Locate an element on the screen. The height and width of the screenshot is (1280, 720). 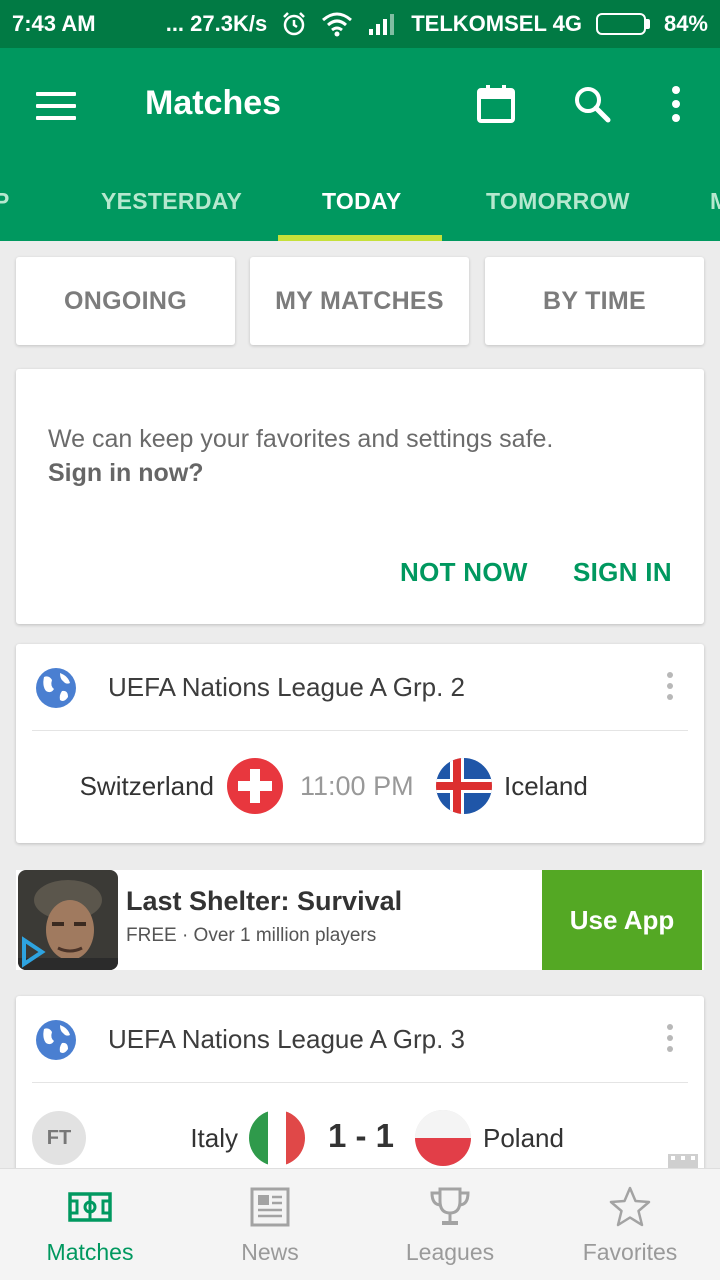
menu-icon is located at coordinates (56, 106).